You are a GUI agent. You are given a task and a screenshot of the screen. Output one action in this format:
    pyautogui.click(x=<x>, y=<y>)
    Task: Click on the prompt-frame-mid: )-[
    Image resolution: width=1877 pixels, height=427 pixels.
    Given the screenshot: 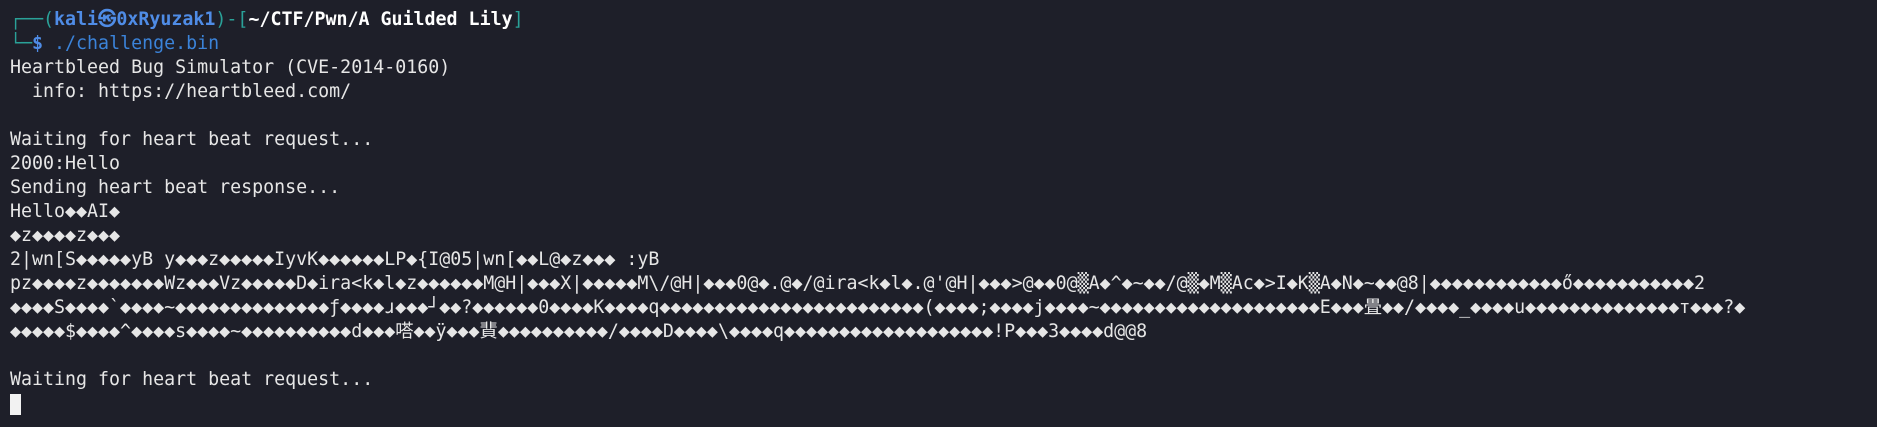 What is the action you would take?
    pyautogui.click(x=232, y=19)
    